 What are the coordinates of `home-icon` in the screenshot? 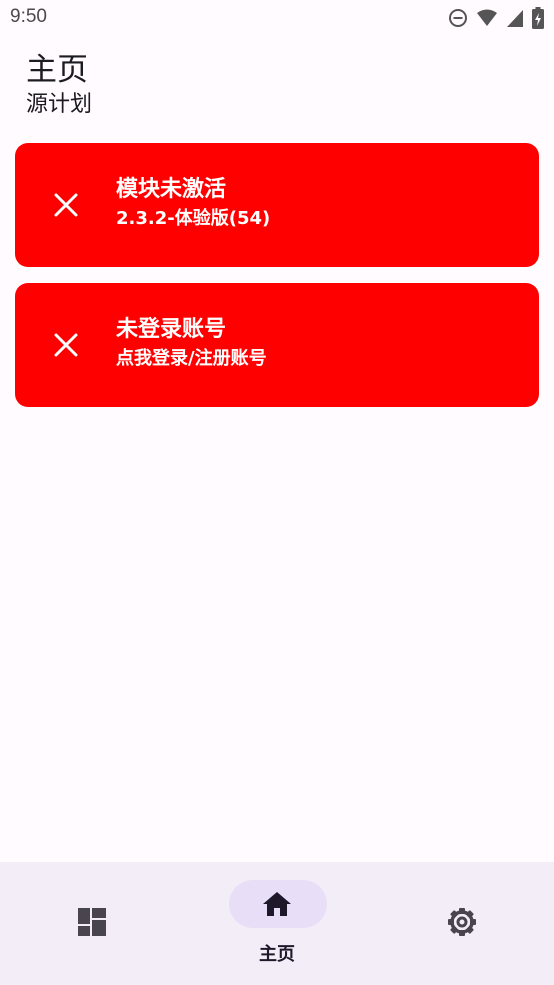 It's located at (277, 906).